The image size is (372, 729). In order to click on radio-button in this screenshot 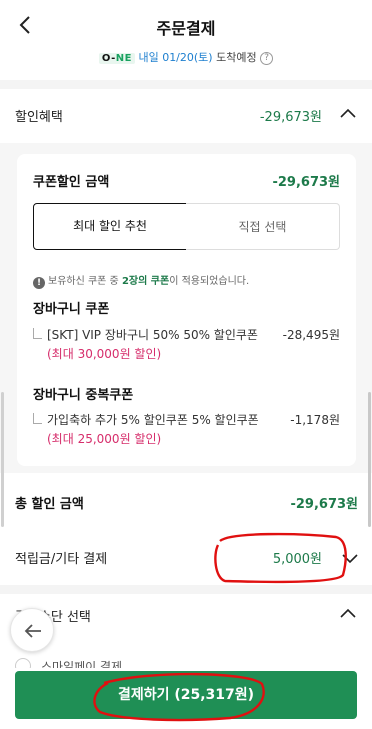, I will do `click(23, 663)`.